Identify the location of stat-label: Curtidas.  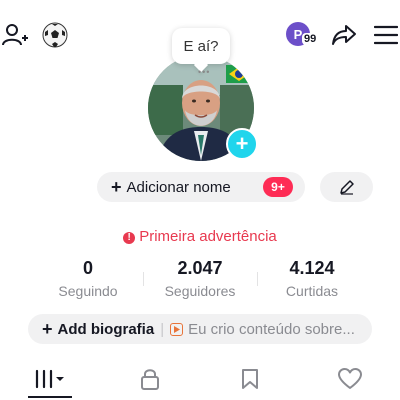
(312, 291).